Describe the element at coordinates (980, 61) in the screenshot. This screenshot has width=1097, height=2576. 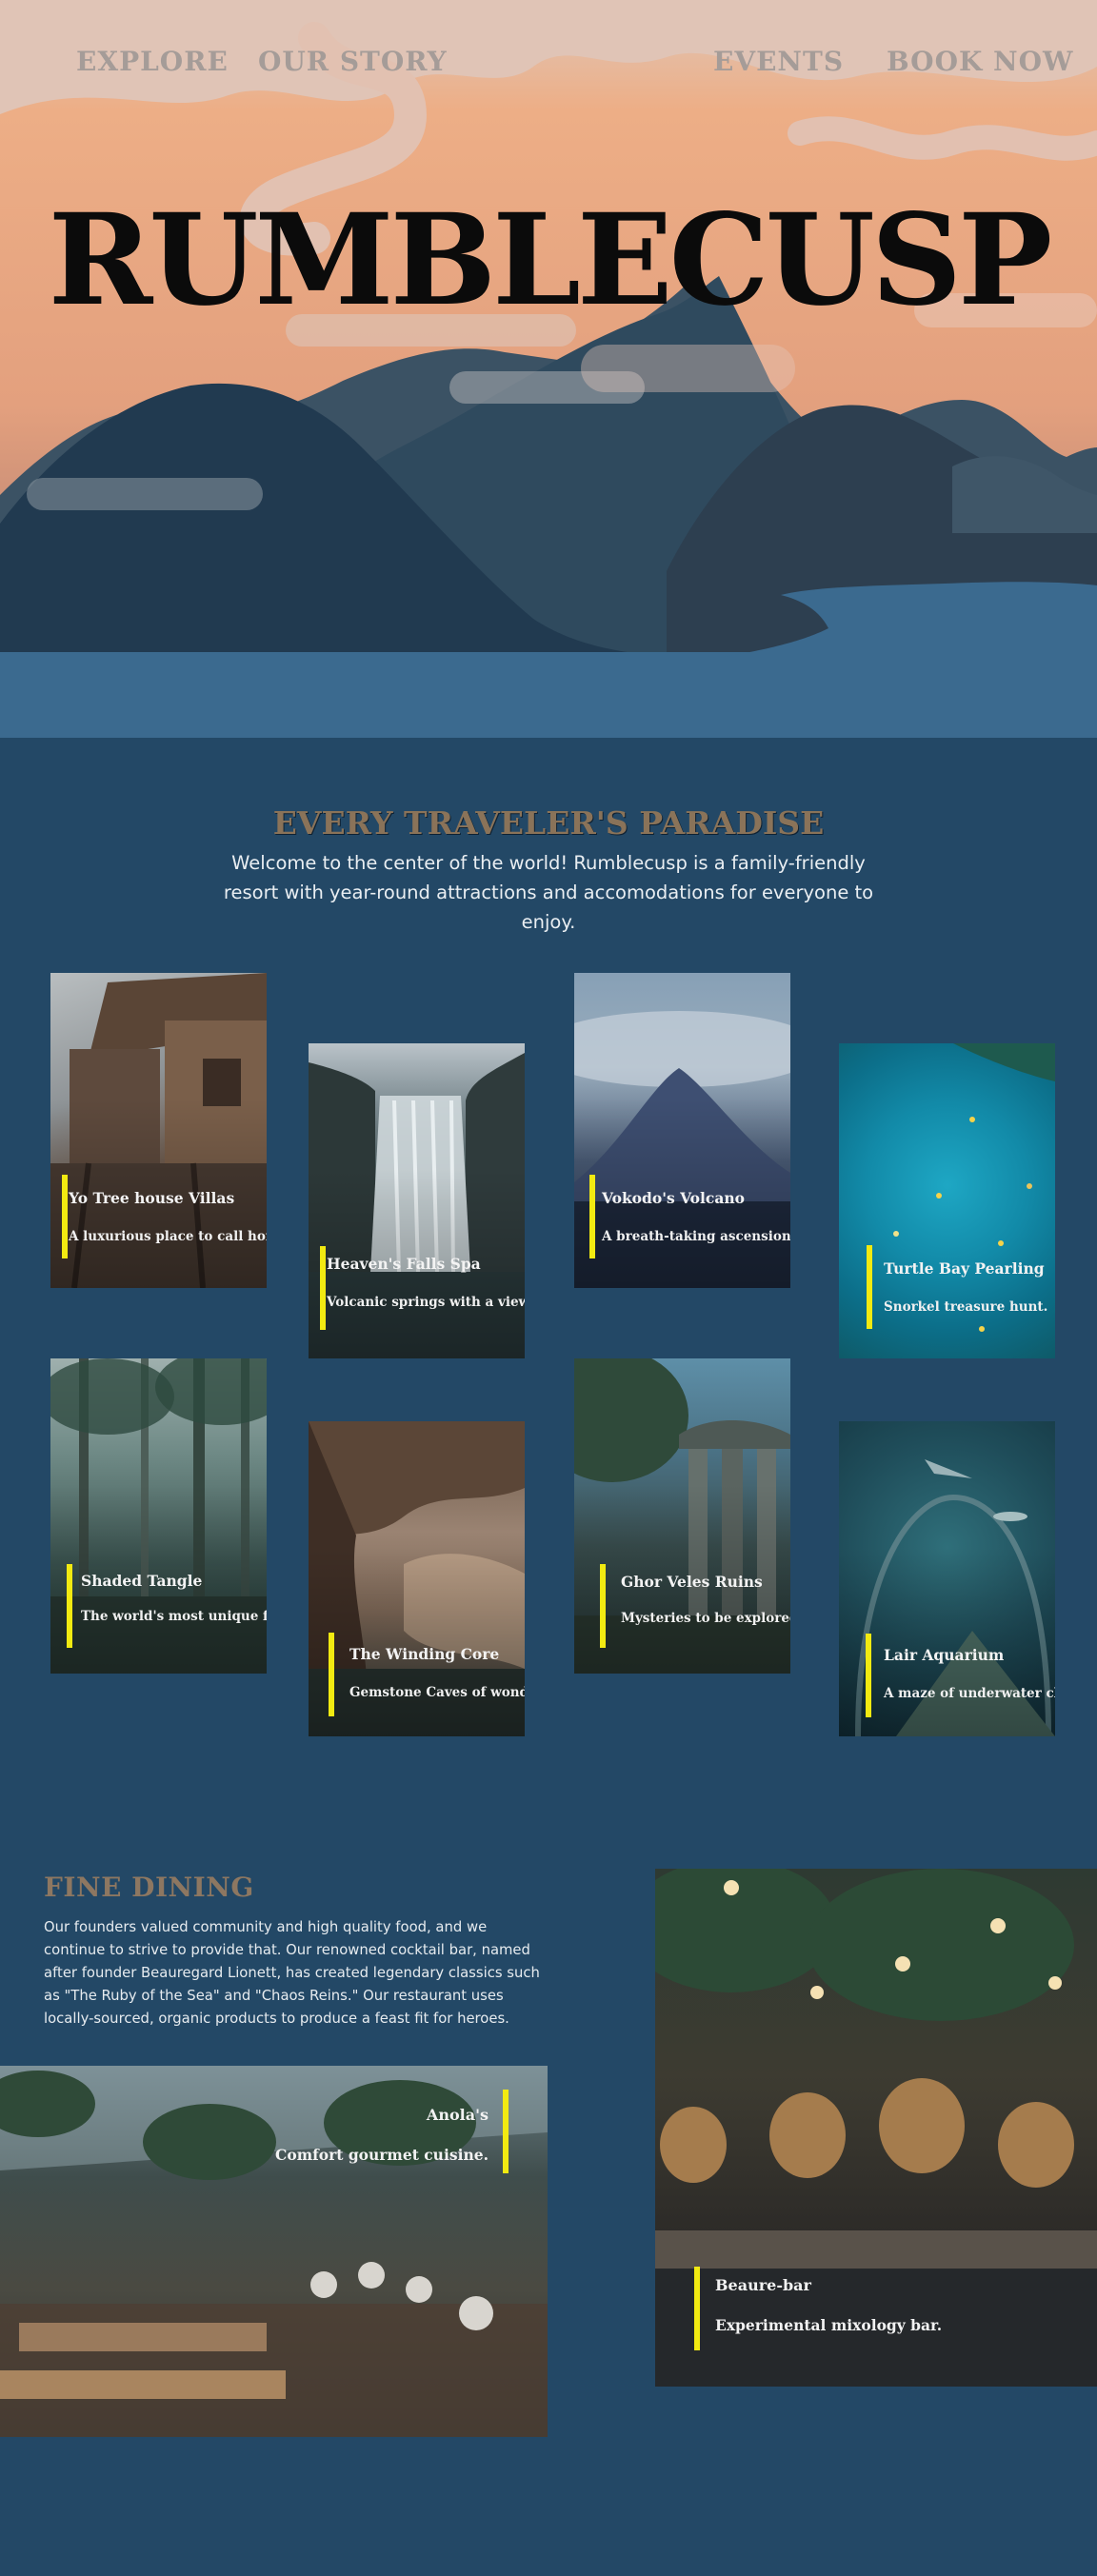
I see `nav-book-now: BOOK NOW` at that location.